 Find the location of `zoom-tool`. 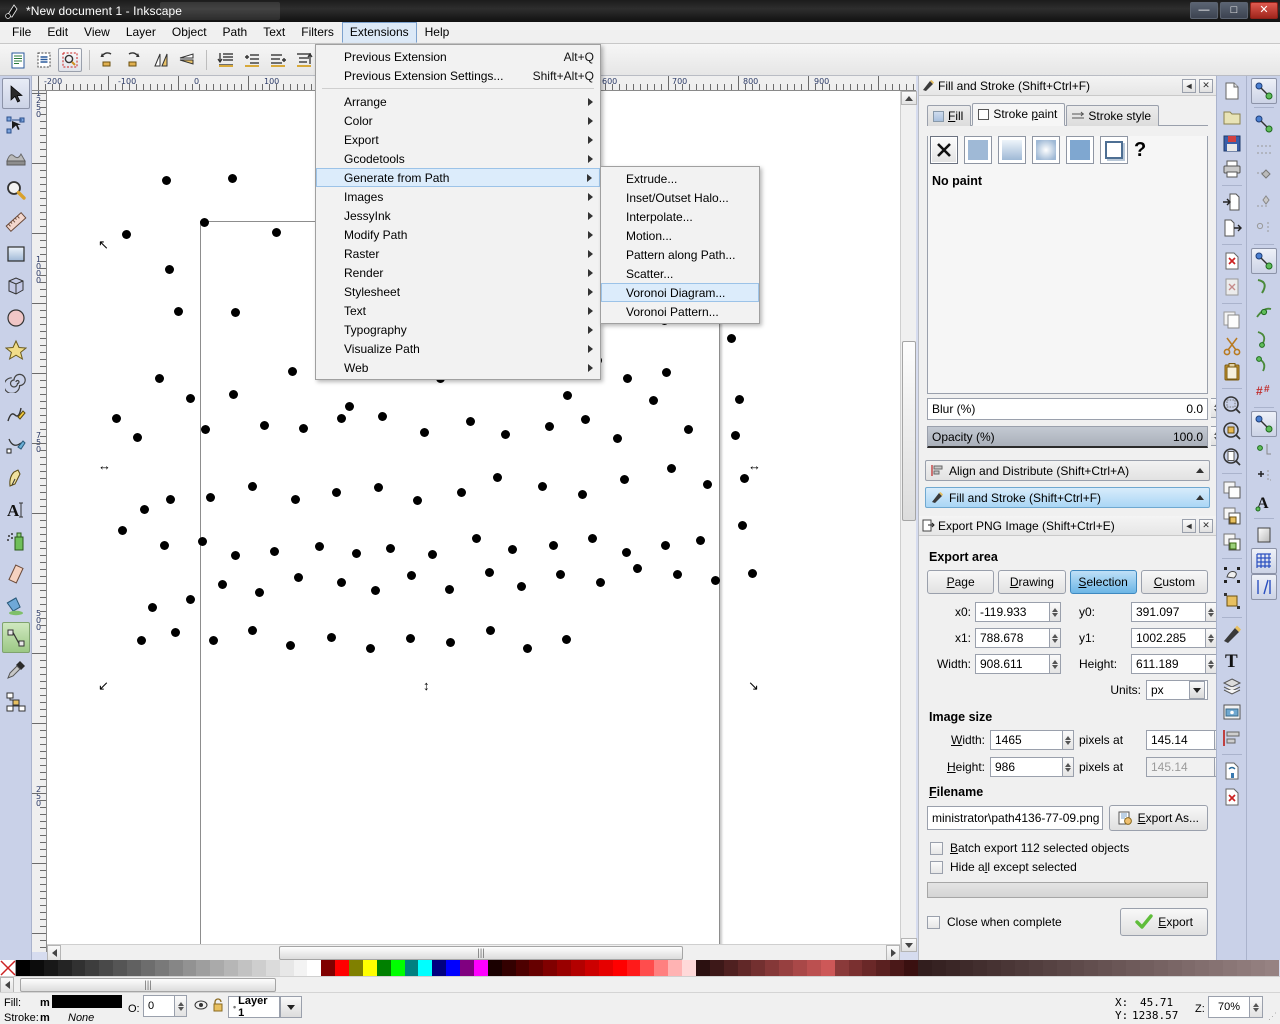

zoom-tool is located at coordinates (16, 189).